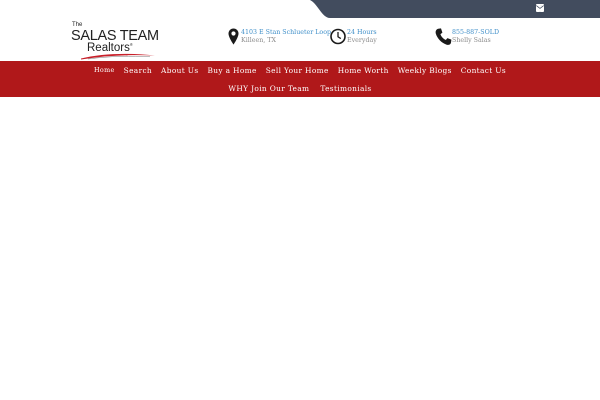 Image resolution: width=600 pixels, height=400 pixels. What do you see at coordinates (138, 70) in the screenshot?
I see `nav-item-search: Search` at bounding box center [138, 70].